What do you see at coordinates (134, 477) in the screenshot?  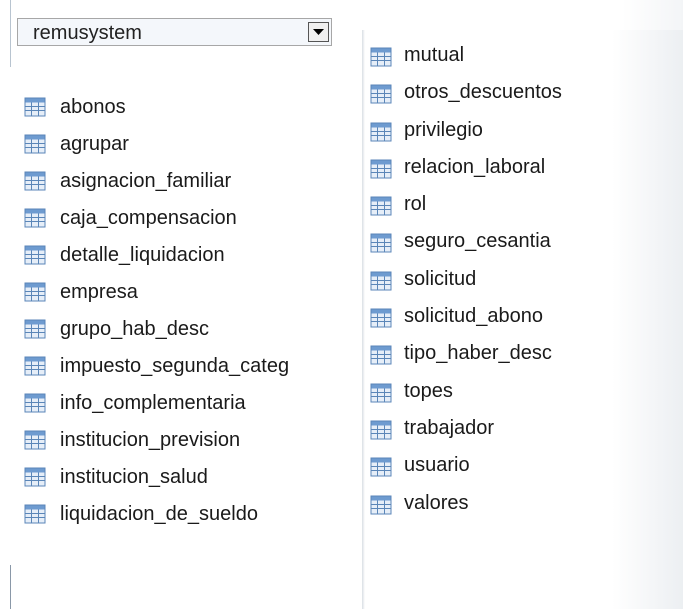 I see `table-name-link: institucion_salud` at bounding box center [134, 477].